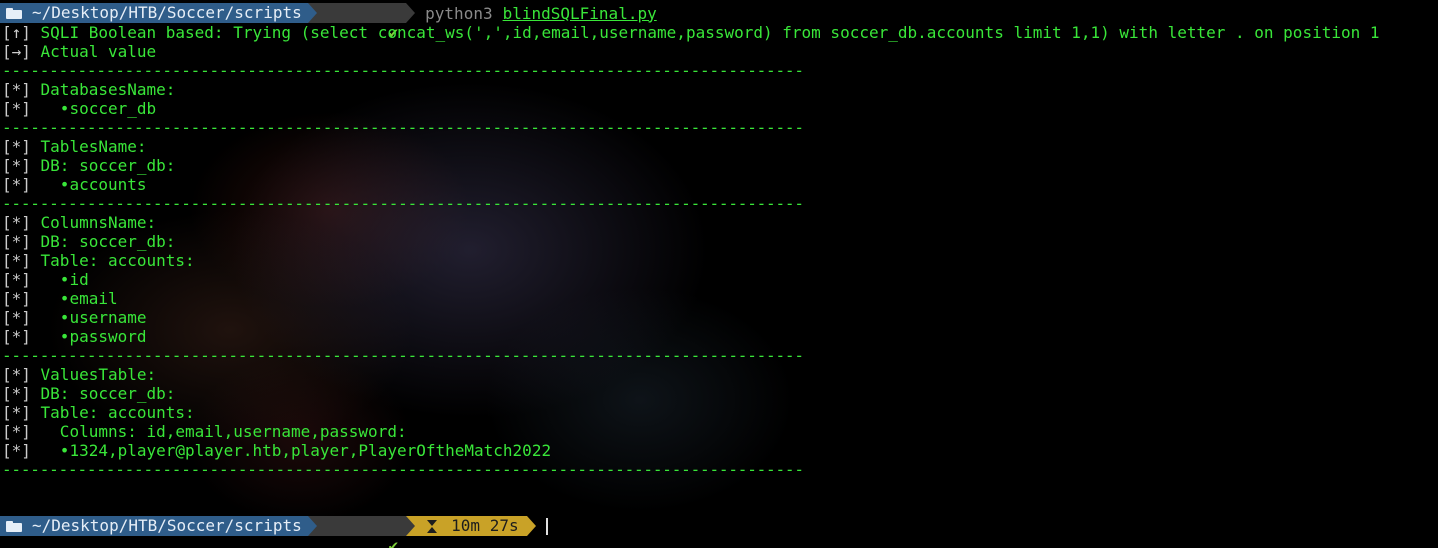 The width and height of the screenshot is (1438, 548). What do you see at coordinates (546, 526) in the screenshot?
I see `text-cursor` at bounding box center [546, 526].